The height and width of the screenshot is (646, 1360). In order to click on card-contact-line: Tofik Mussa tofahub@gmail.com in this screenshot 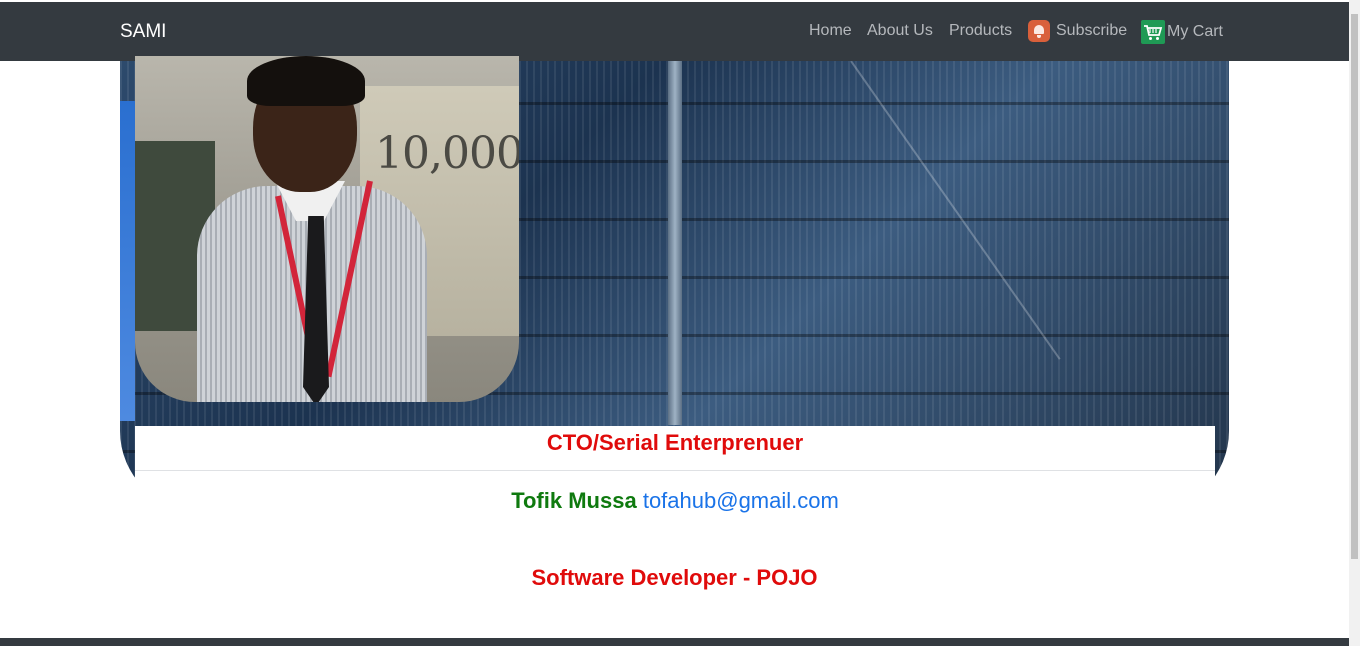, I will do `click(675, 501)`.